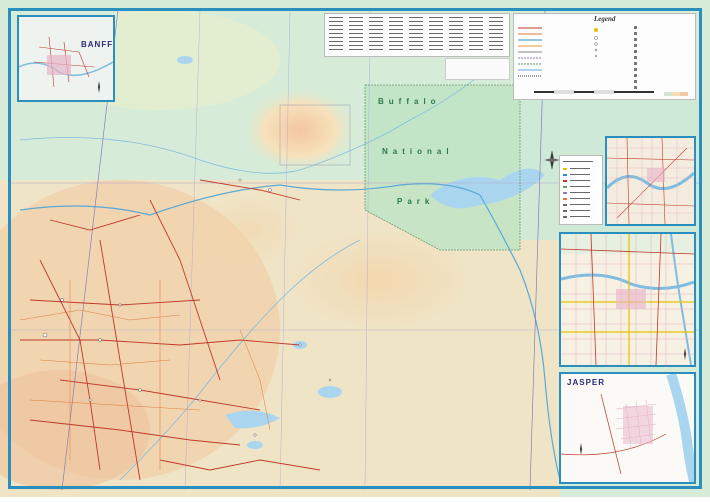 This screenshot has height=502, width=710. Describe the element at coordinates (416, 201) in the screenshot. I see `park-label-word3: Park` at that location.